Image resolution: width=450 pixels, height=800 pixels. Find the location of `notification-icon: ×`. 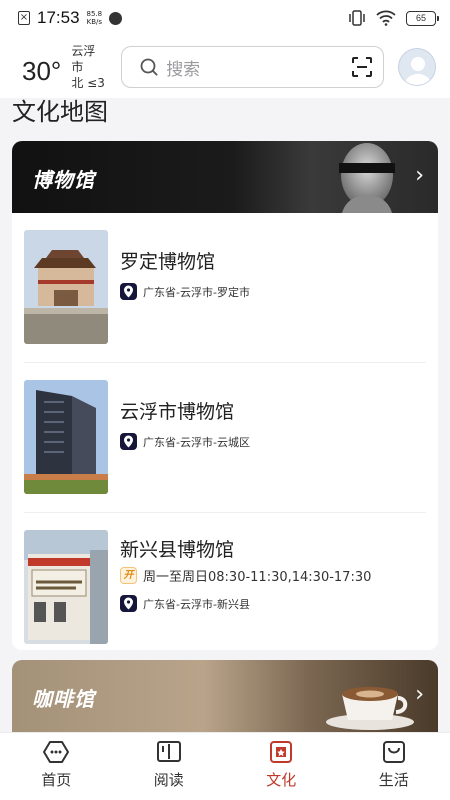

notification-icon: × is located at coordinates (24, 18).